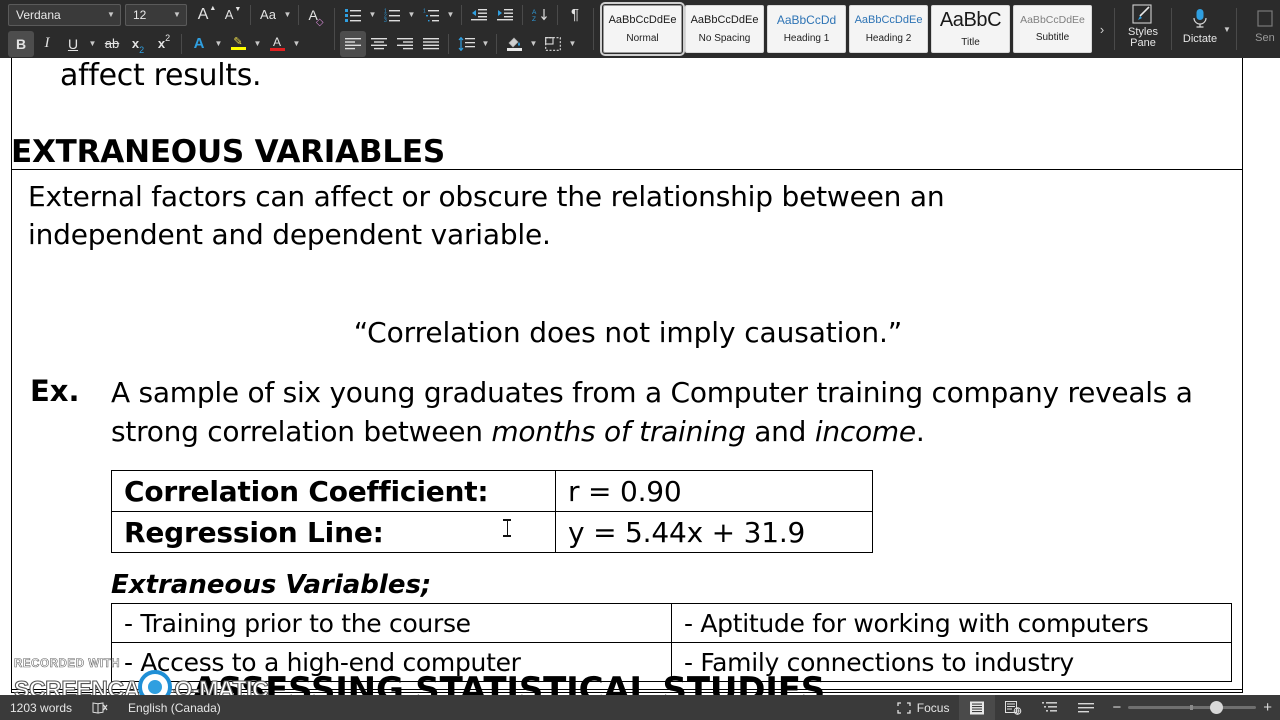 This screenshot has height=720, width=1280. I want to click on draft-view-button, so click(1086, 707).